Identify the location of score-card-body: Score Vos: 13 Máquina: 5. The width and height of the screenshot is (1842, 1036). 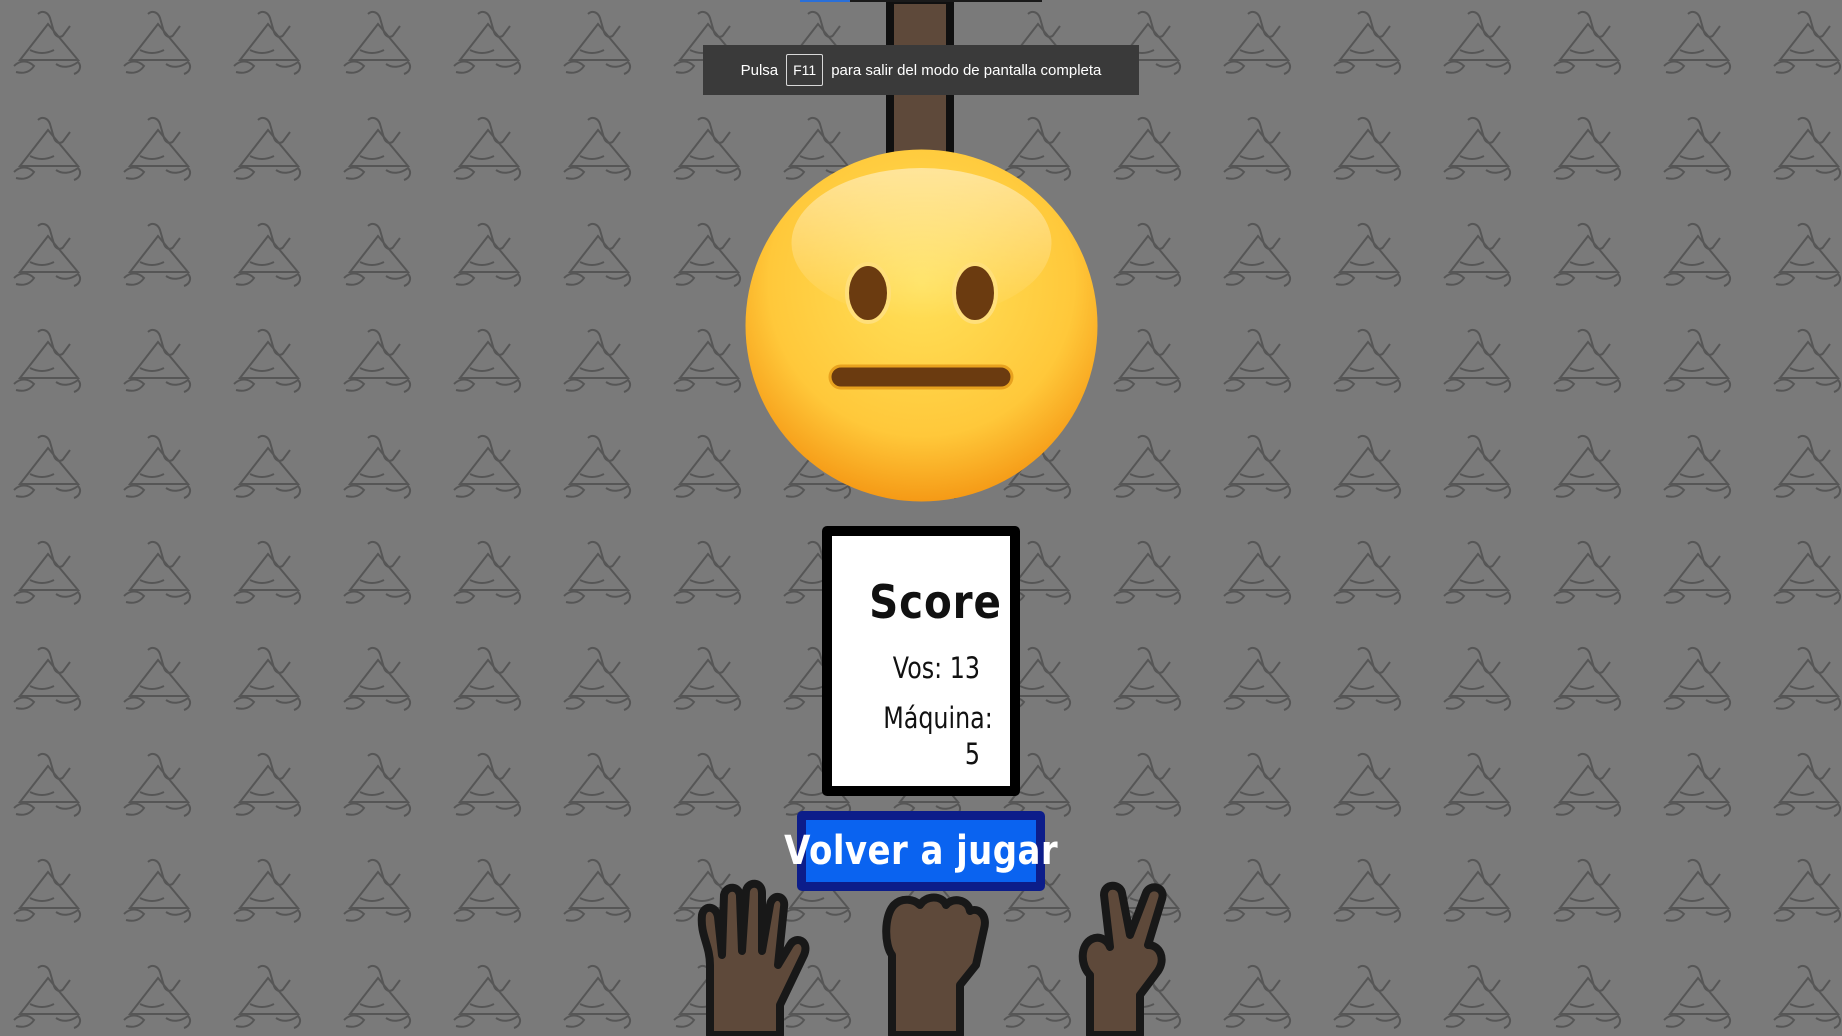
(921, 661).